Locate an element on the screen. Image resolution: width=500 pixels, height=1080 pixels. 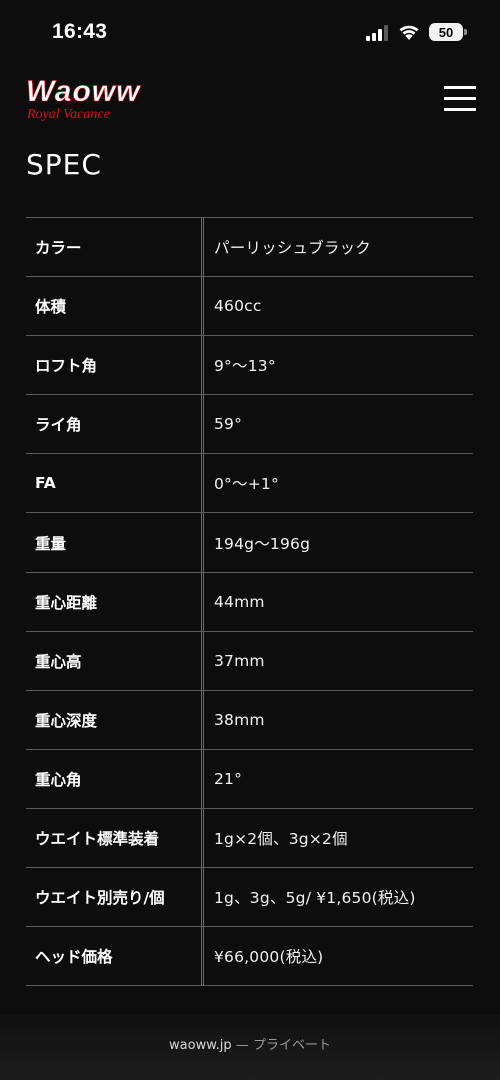
logo: Waoww Royal Vacance is located at coordinates (92, 98).